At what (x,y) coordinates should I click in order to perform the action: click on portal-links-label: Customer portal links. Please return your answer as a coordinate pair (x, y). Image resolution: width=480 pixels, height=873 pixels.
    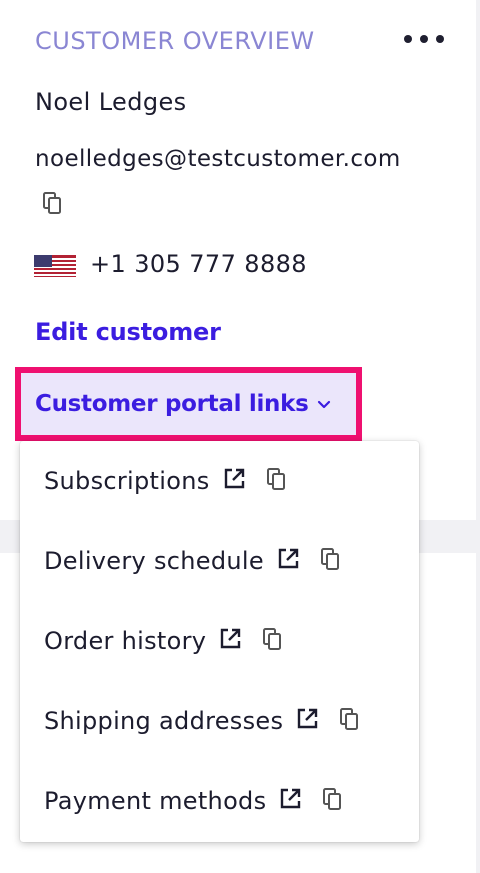
    Looking at the image, I should click on (172, 404).